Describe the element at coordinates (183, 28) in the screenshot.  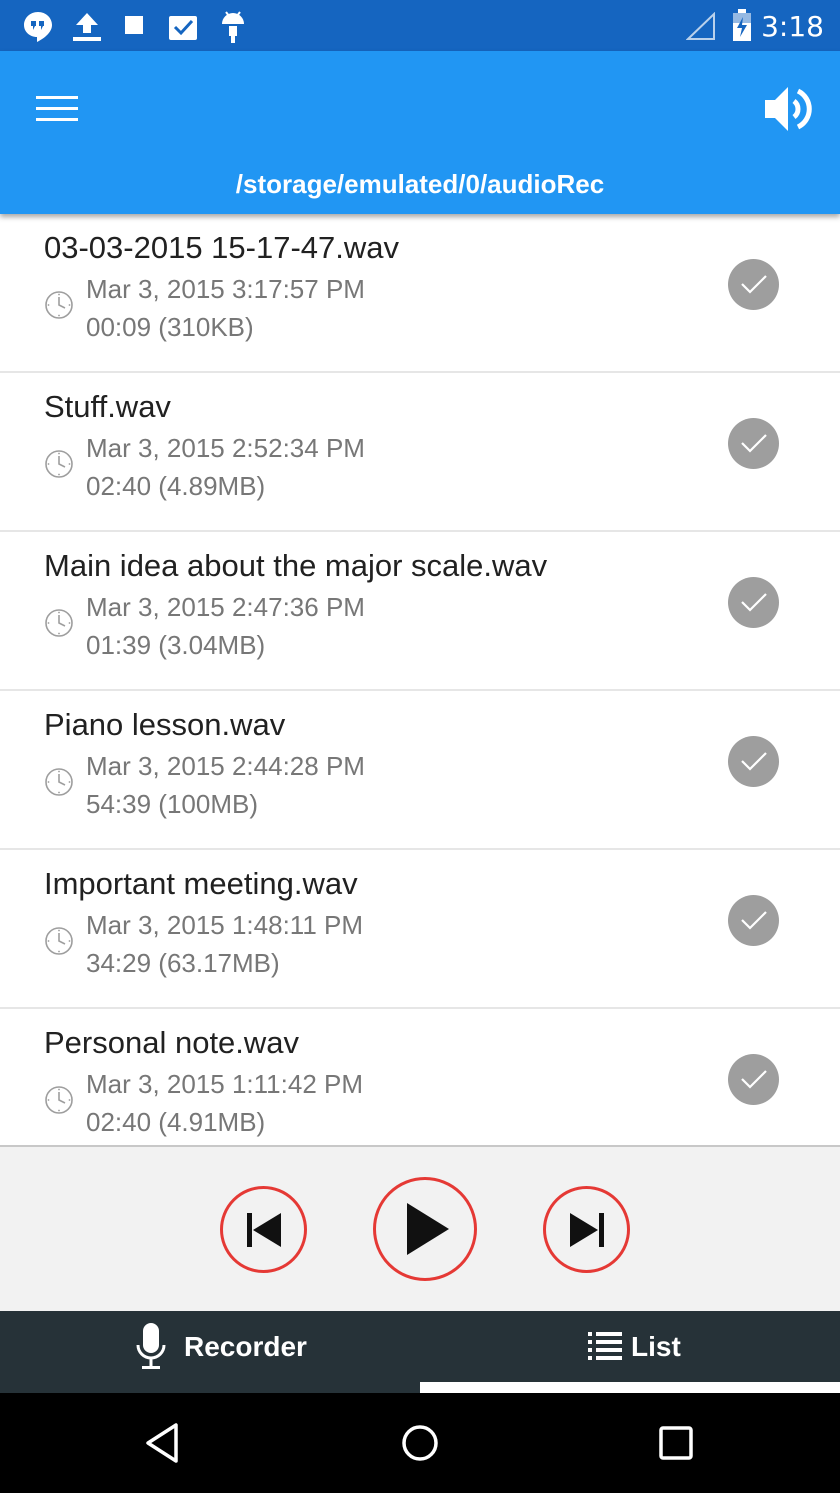
I see `clipboard-check-icon` at that location.